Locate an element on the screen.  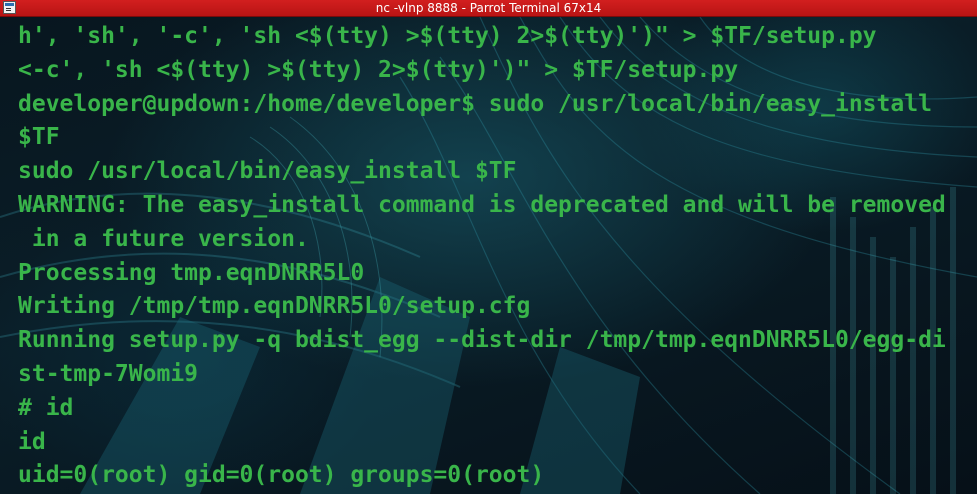
terminal-line: $TF is located at coordinates (39, 137).